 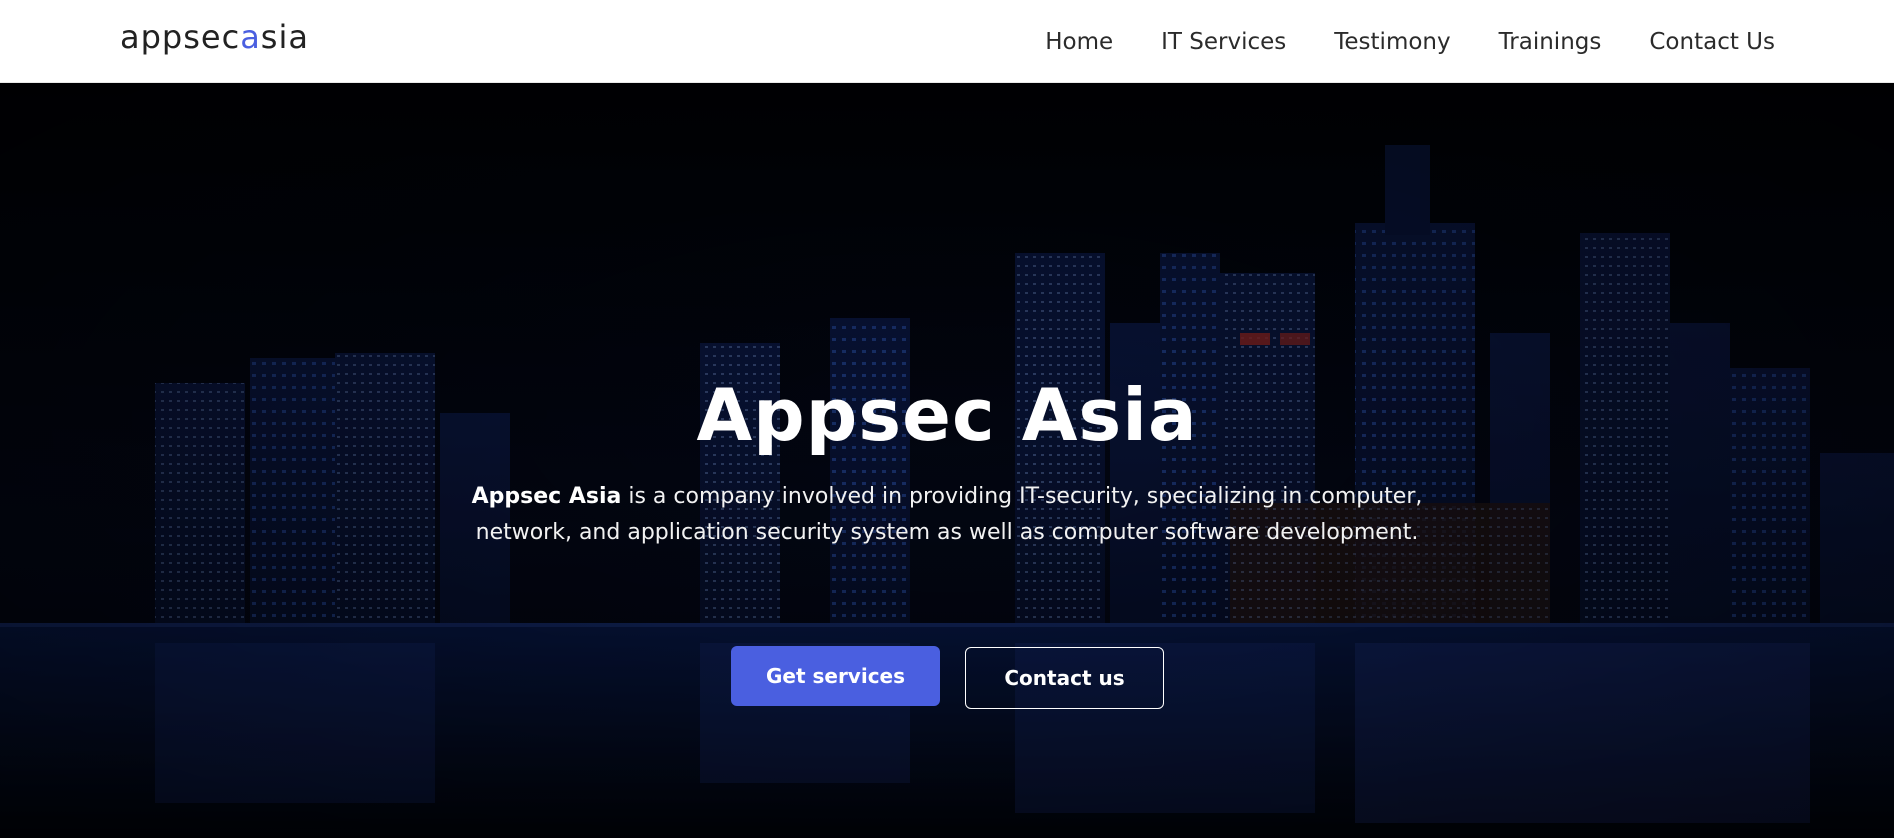 I want to click on get-services-button: Get services, so click(x=835, y=676).